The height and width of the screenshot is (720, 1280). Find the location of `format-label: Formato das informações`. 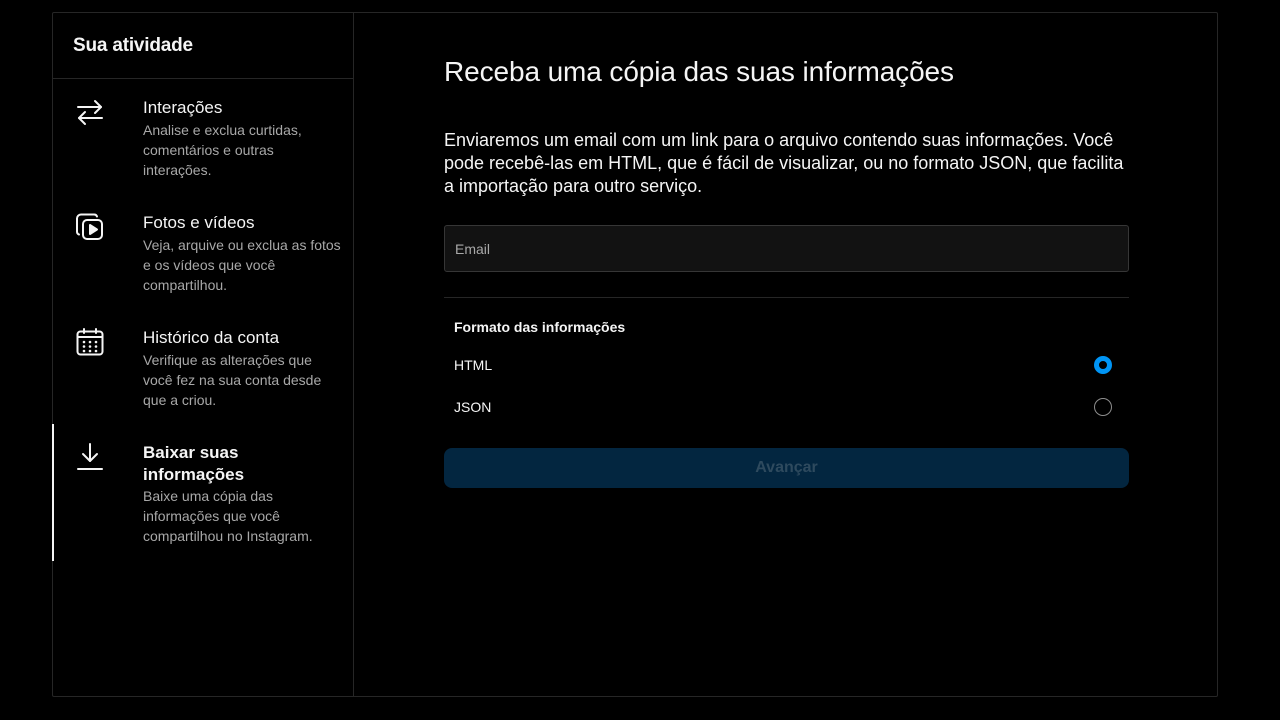

format-label: Formato das informações is located at coordinates (540, 327).